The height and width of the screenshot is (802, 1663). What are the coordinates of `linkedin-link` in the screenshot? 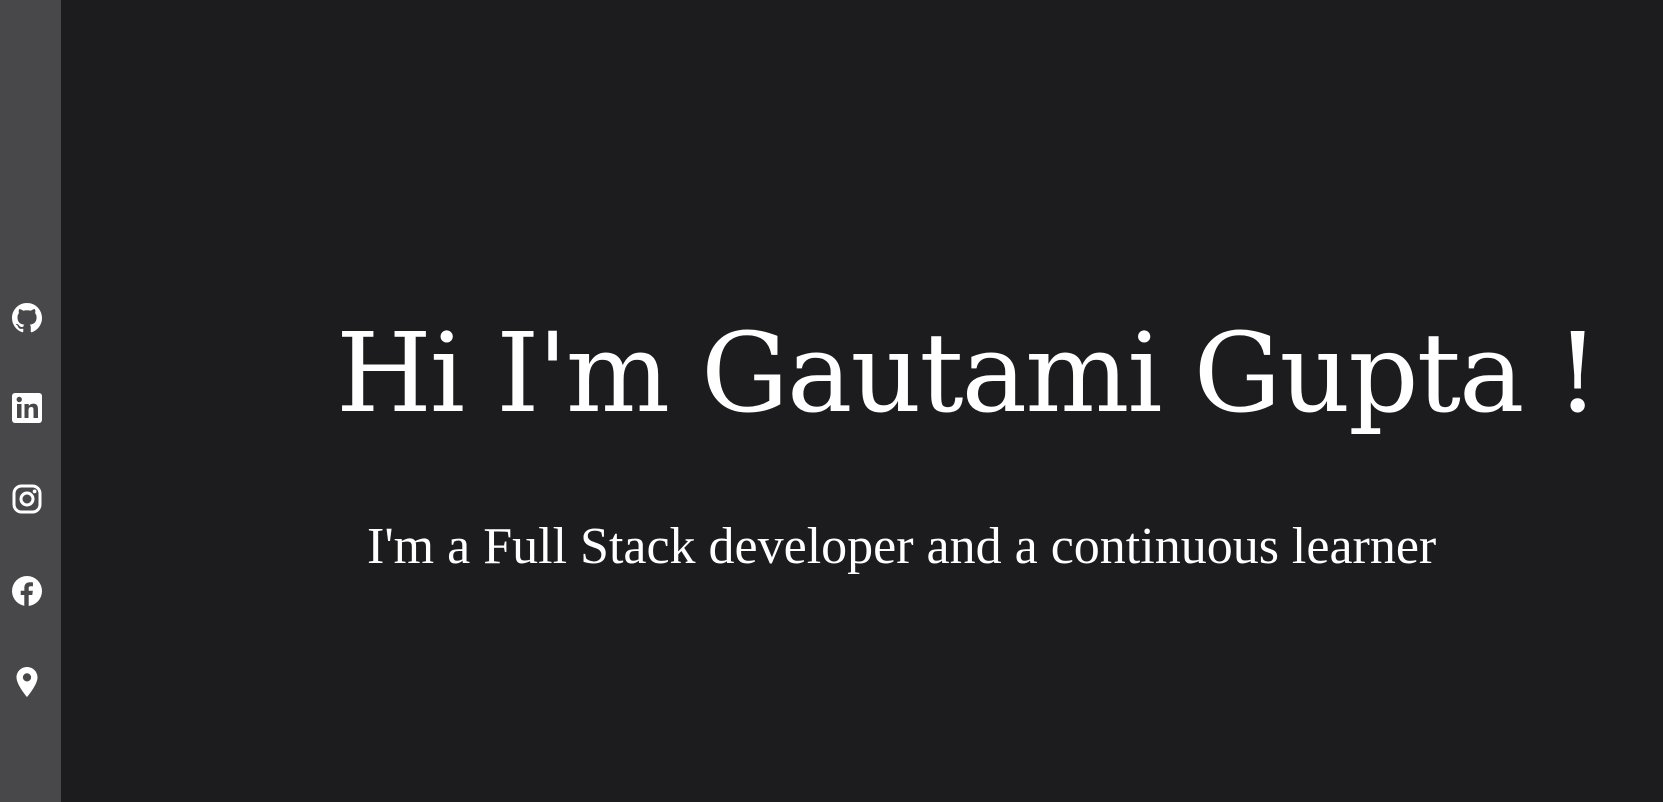 It's located at (27, 408).